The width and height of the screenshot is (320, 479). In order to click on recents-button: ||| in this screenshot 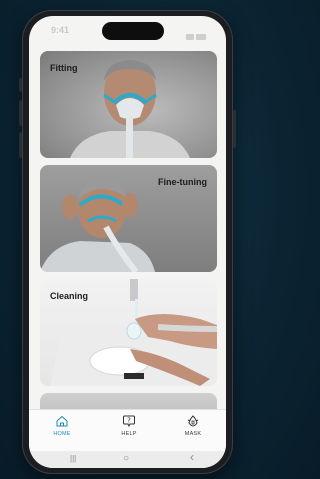, I will do `click(73, 459)`.